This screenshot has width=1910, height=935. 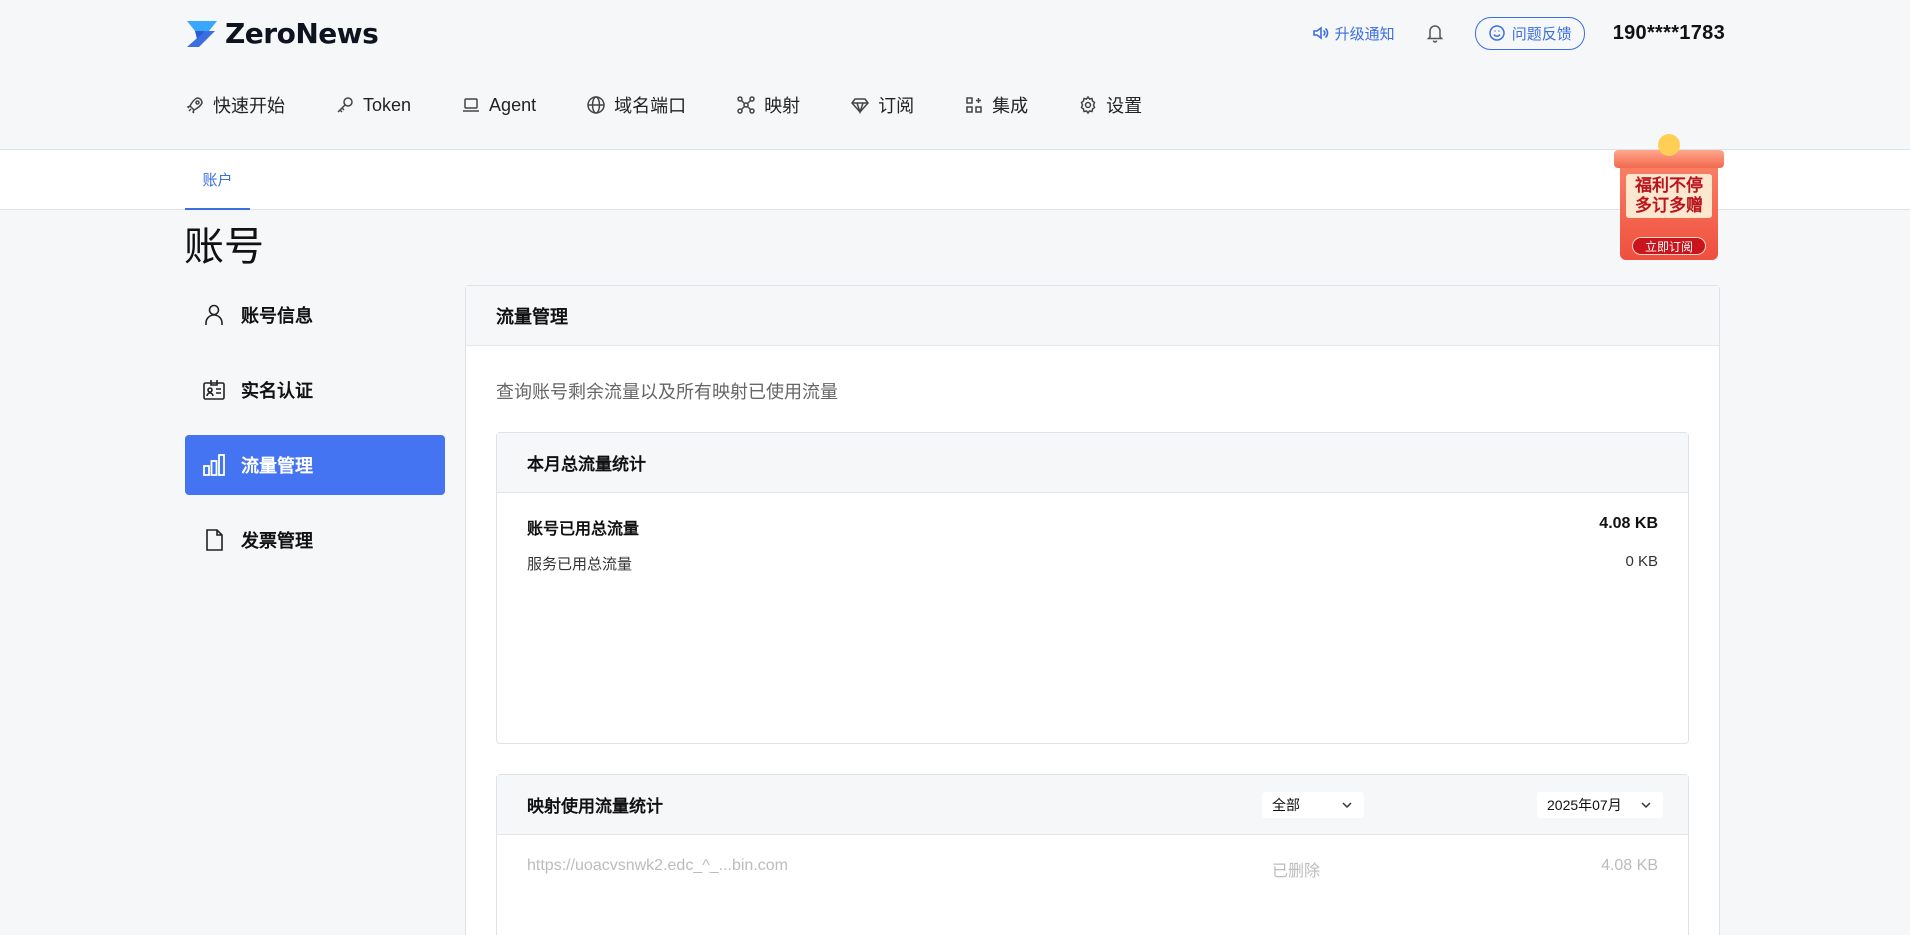 I want to click on gear-icon, so click(x=1088, y=105).